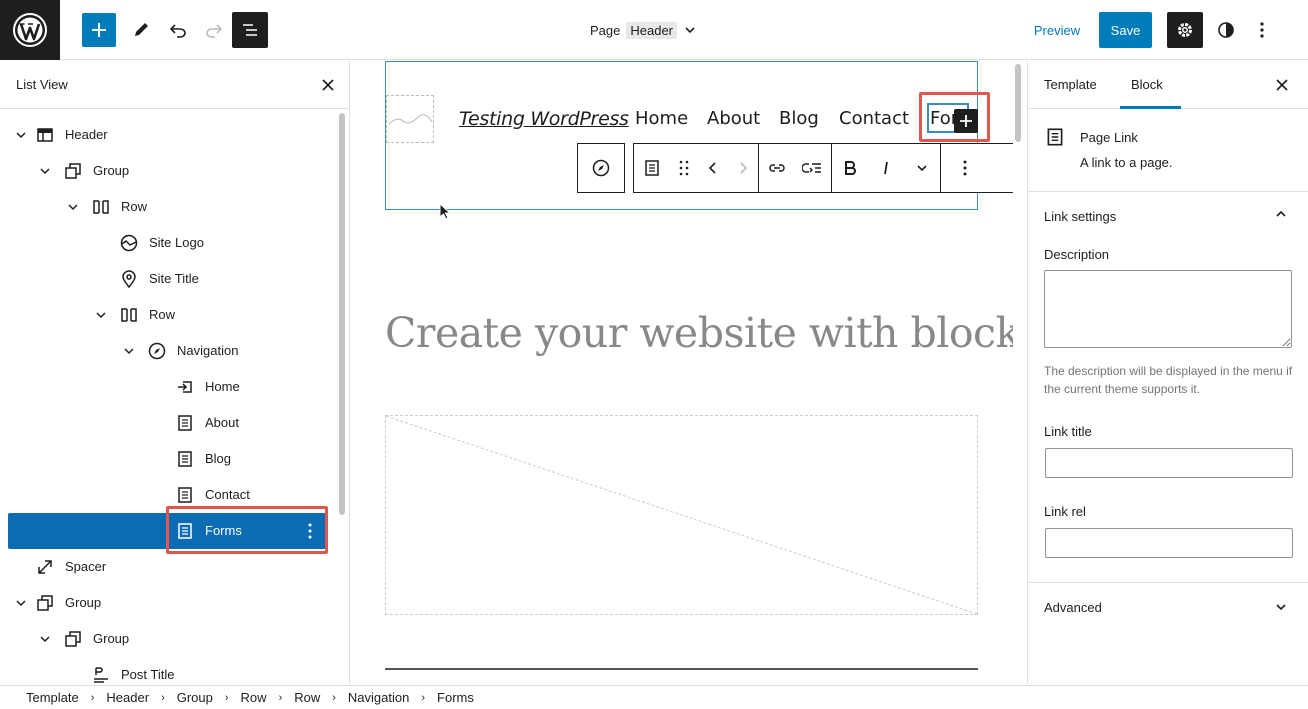  I want to click on link-button, so click(777, 168).